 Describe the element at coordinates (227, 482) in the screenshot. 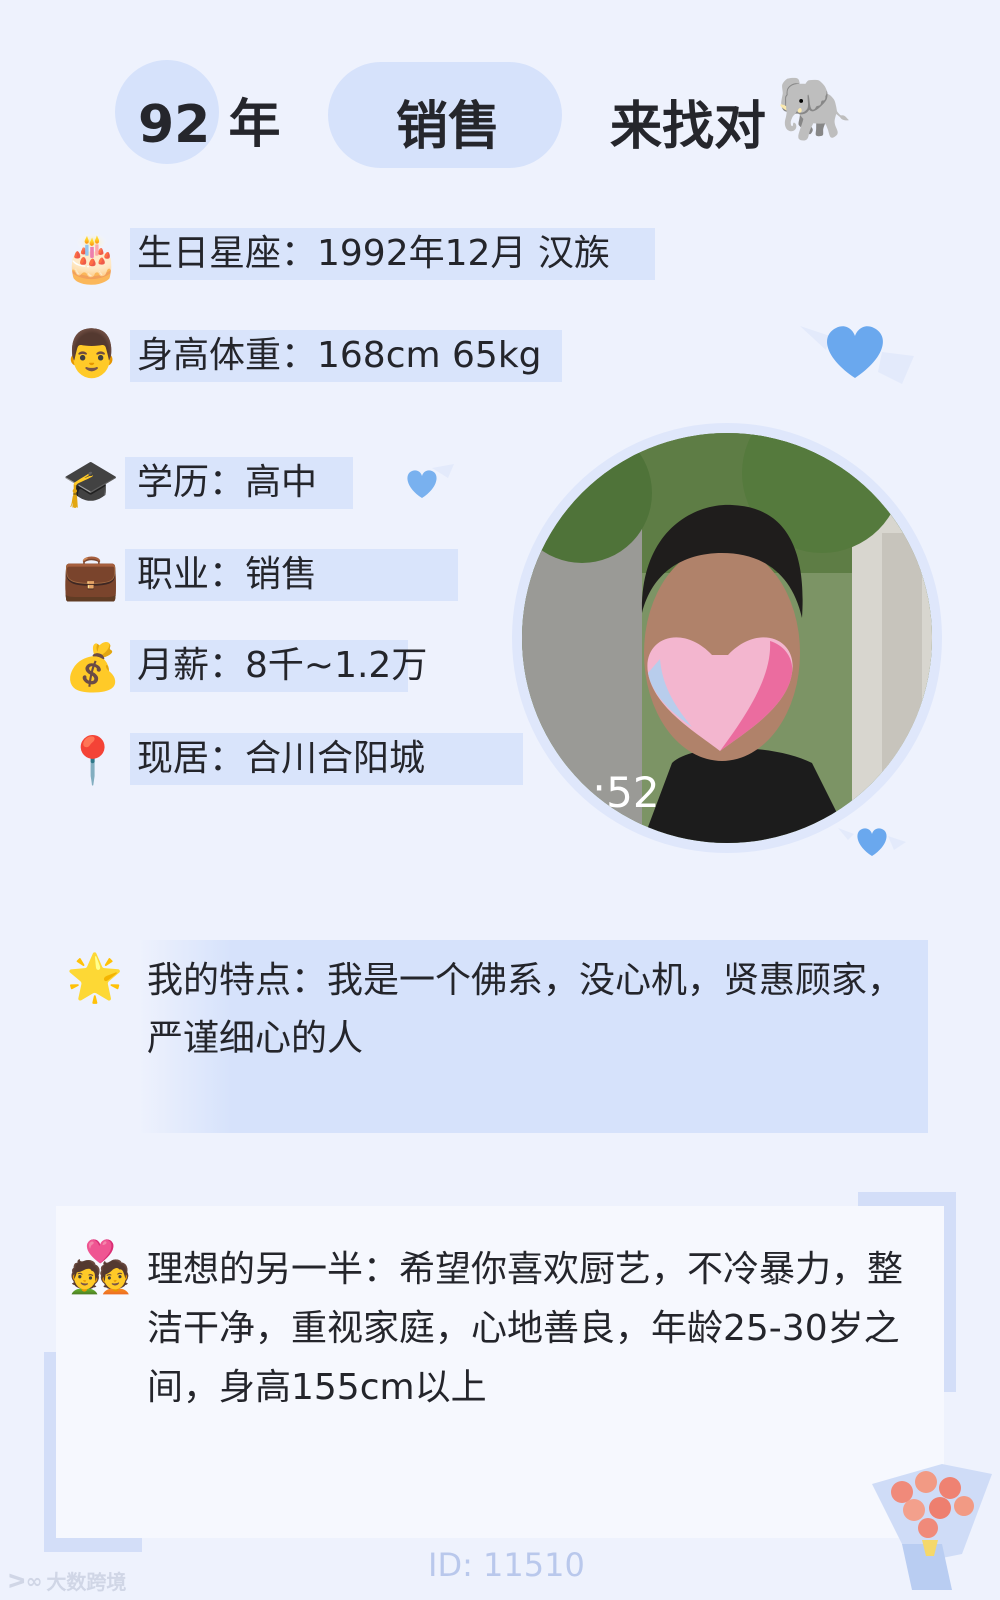

I see `info-text-education: 学历：高中` at that location.